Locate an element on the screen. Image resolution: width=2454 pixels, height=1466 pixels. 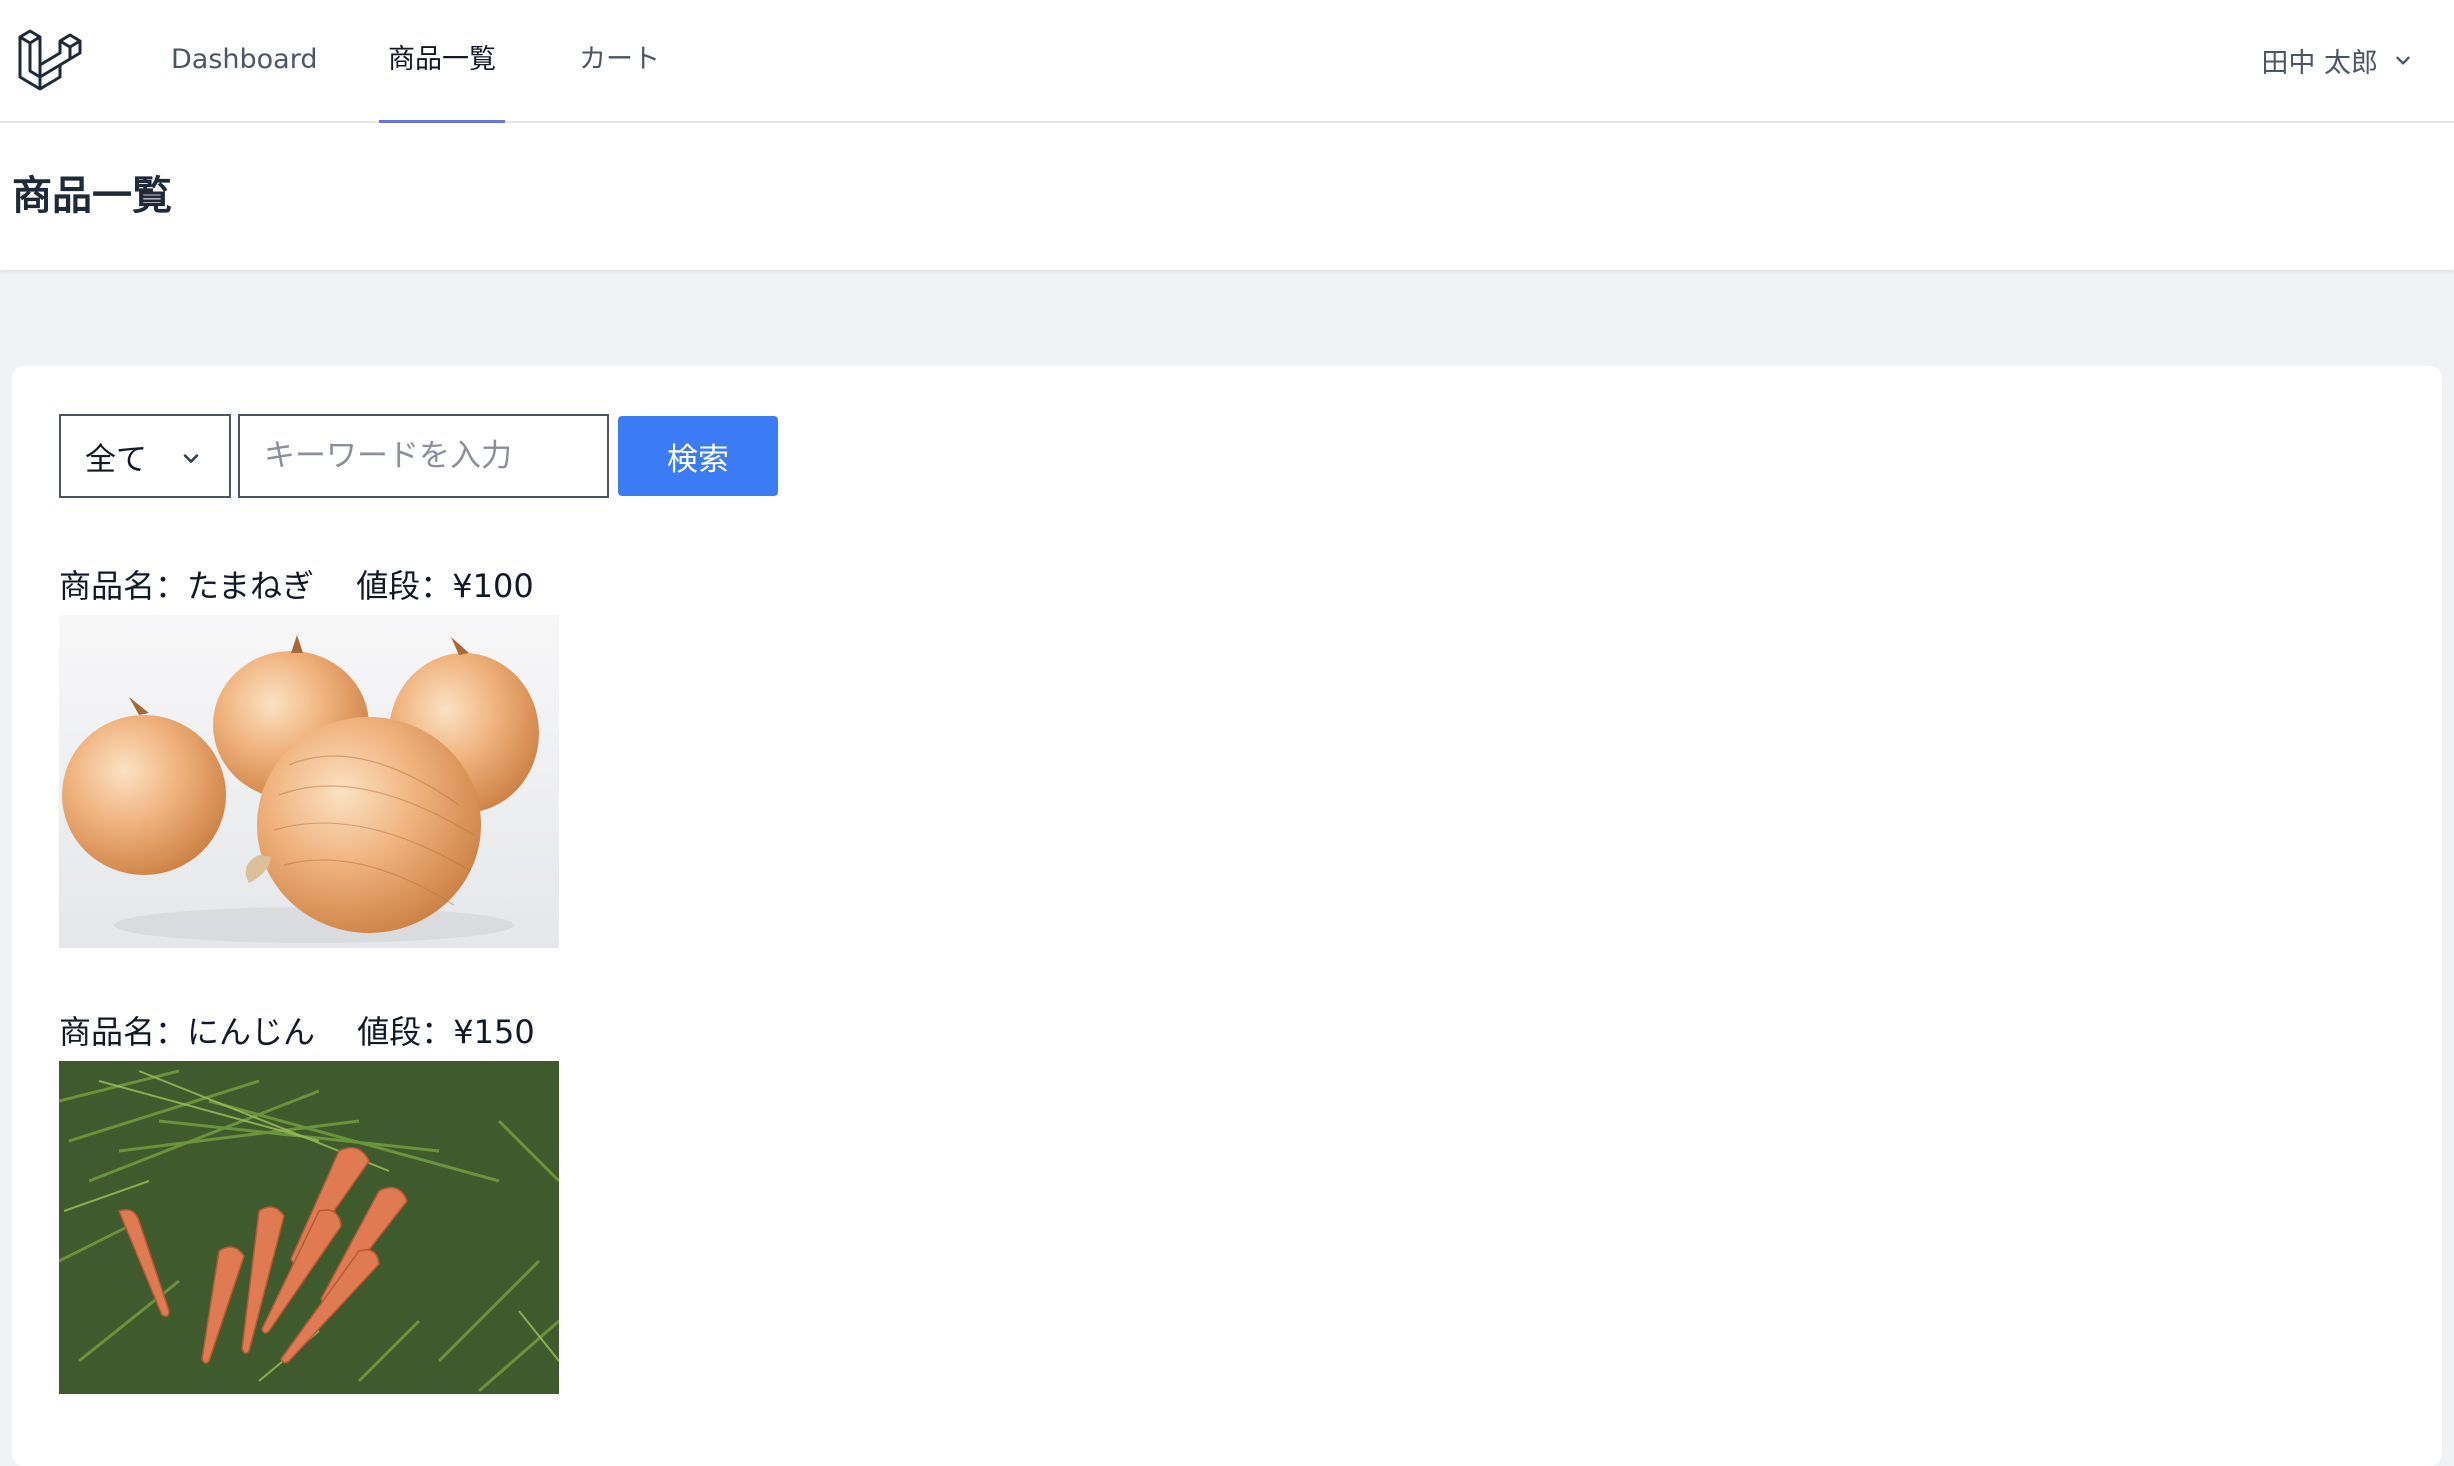
keyword-search-input is located at coordinates (423, 456).